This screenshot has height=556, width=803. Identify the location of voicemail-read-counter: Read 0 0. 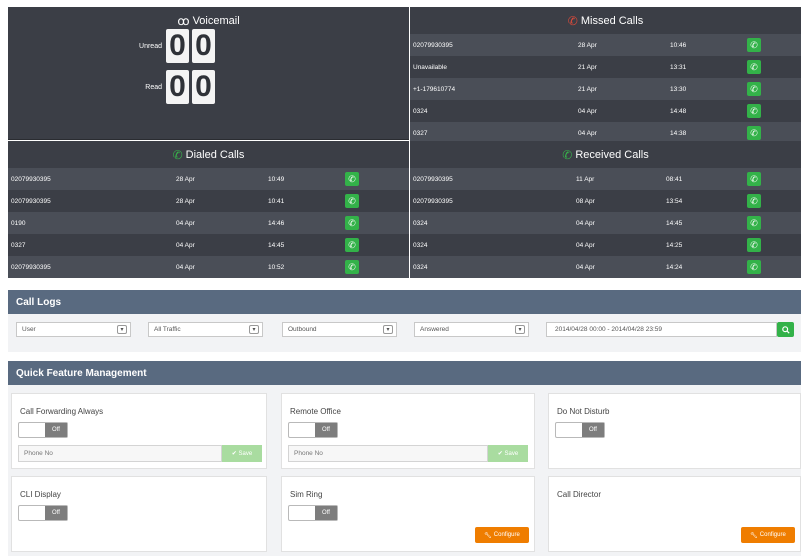
(175, 87).